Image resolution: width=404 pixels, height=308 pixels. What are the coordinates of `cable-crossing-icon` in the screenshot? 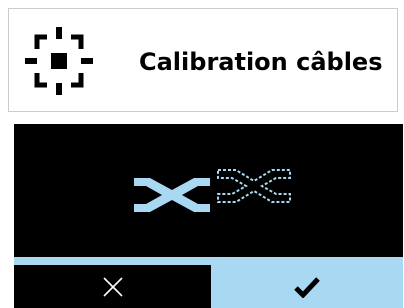 It's located at (212, 191).